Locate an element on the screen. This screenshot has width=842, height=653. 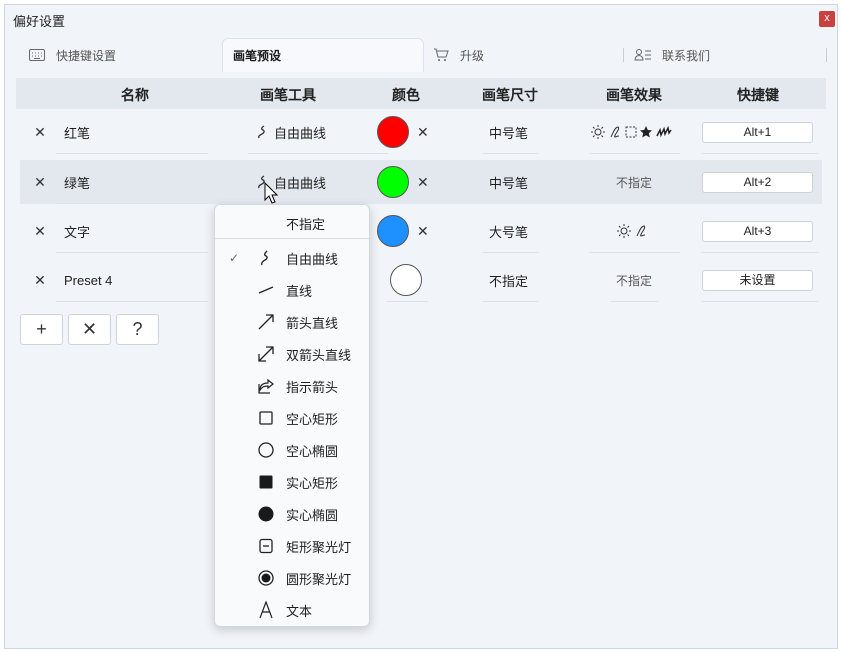
tab-hotkeys: 快捷键设置 is located at coordinates (72, 55).